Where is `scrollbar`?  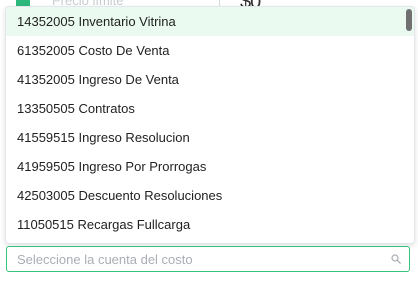
scrollbar is located at coordinates (409, 124).